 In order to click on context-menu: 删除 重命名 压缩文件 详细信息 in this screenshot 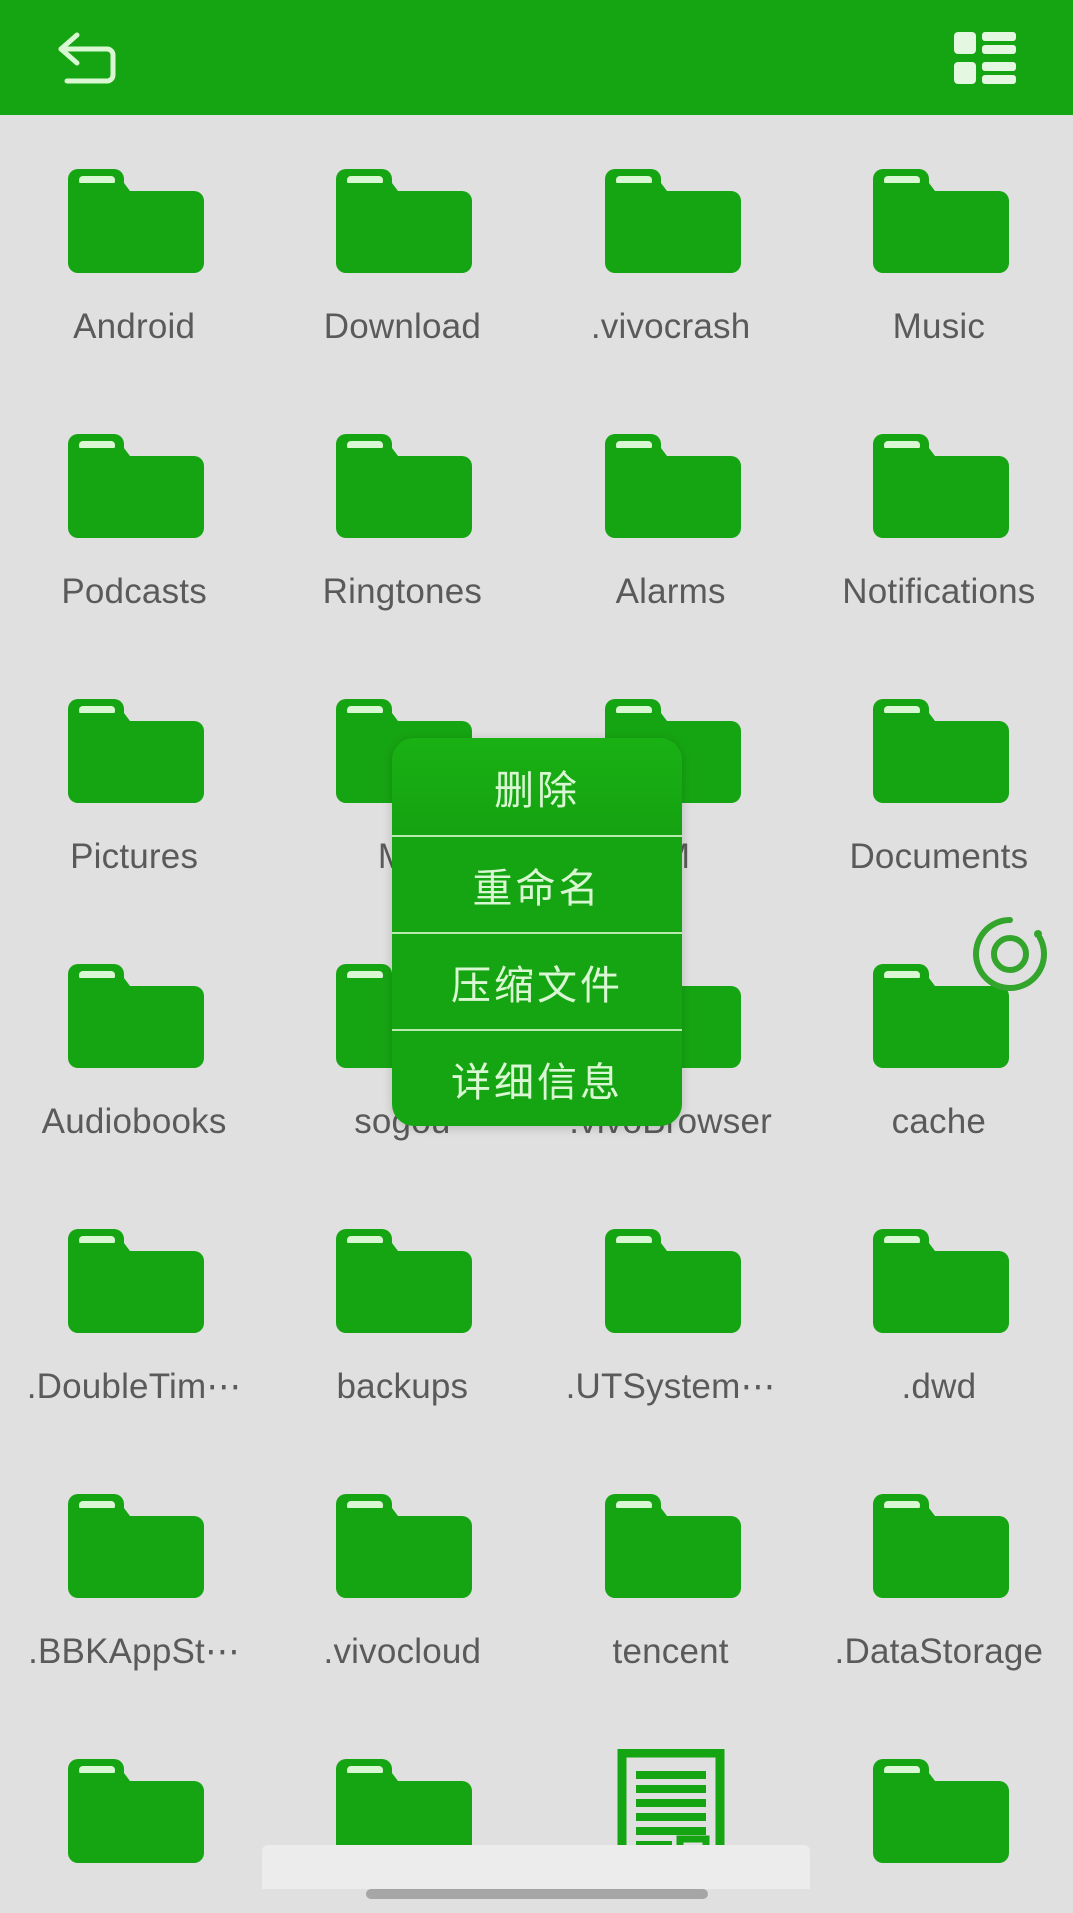, I will do `click(537, 932)`.